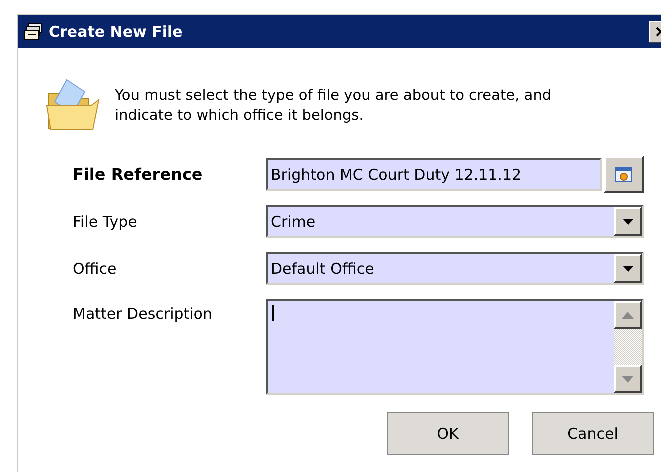  I want to click on lookup-button, so click(624, 174).